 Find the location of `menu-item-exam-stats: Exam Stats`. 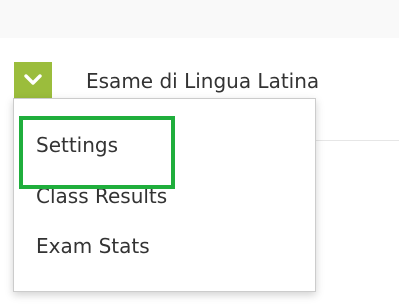

menu-item-exam-stats: Exam Stats is located at coordinates (93, 246).